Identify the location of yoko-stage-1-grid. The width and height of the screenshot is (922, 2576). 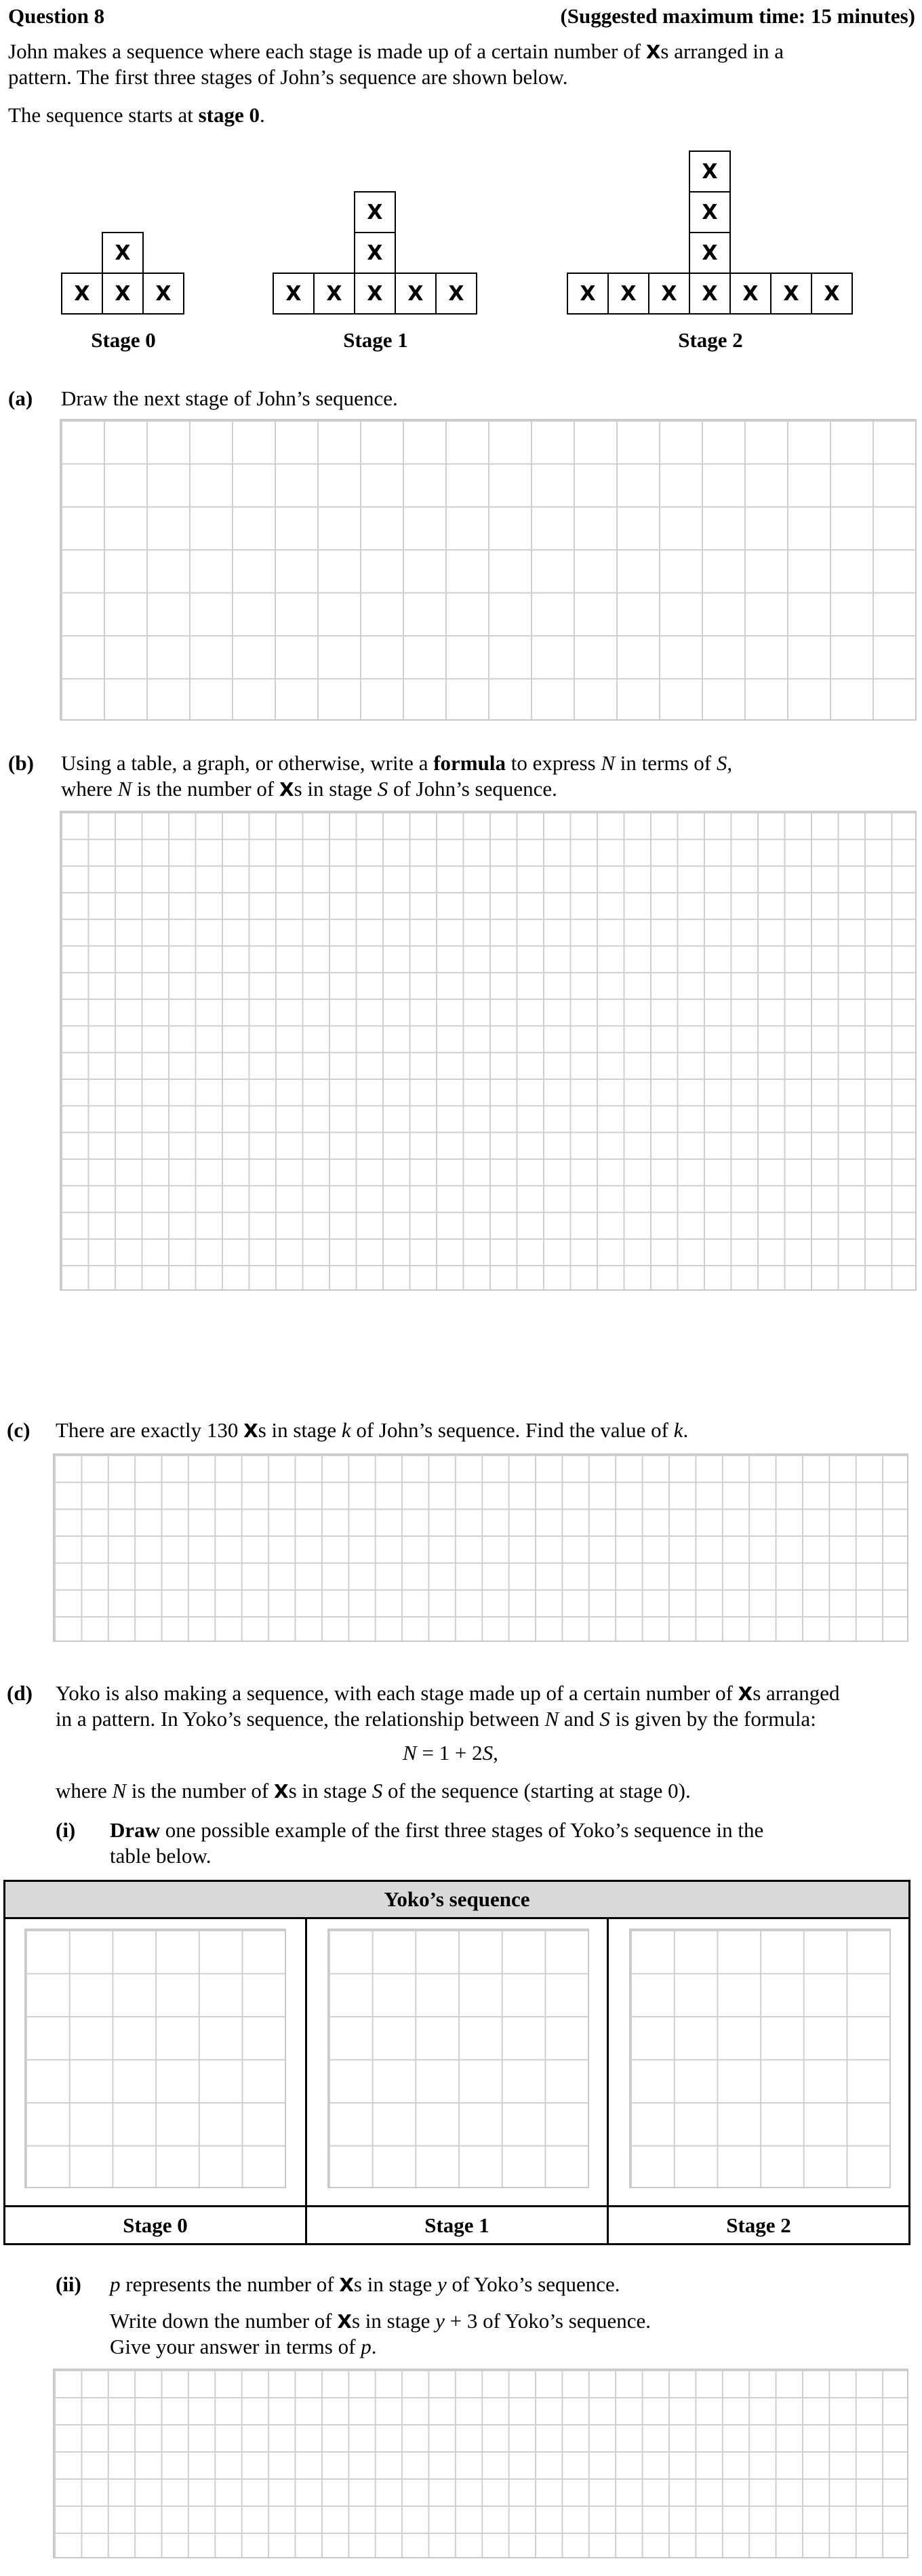
(458, 2058).